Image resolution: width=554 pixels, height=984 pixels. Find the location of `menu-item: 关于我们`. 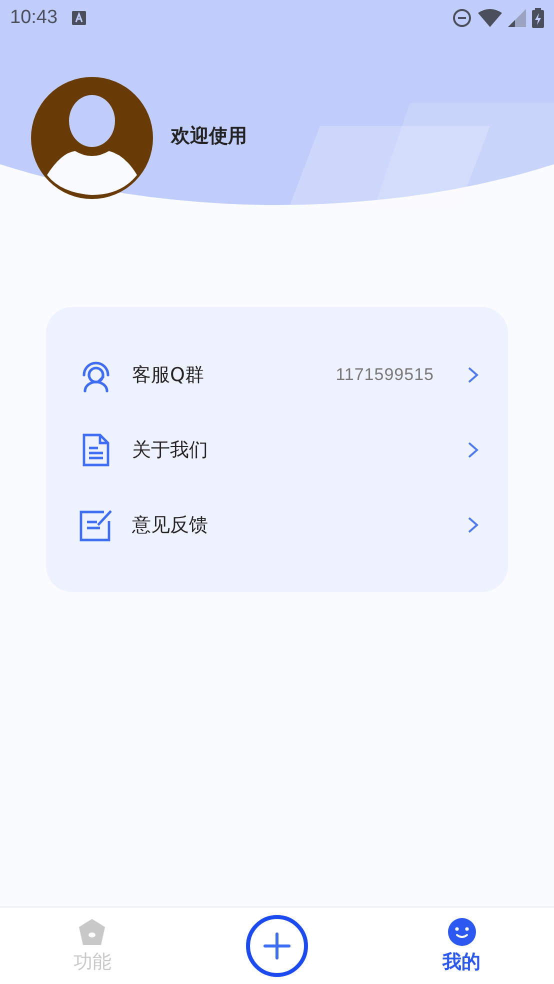

menu-item: 关于我们 is located at coordinates (279, 449).